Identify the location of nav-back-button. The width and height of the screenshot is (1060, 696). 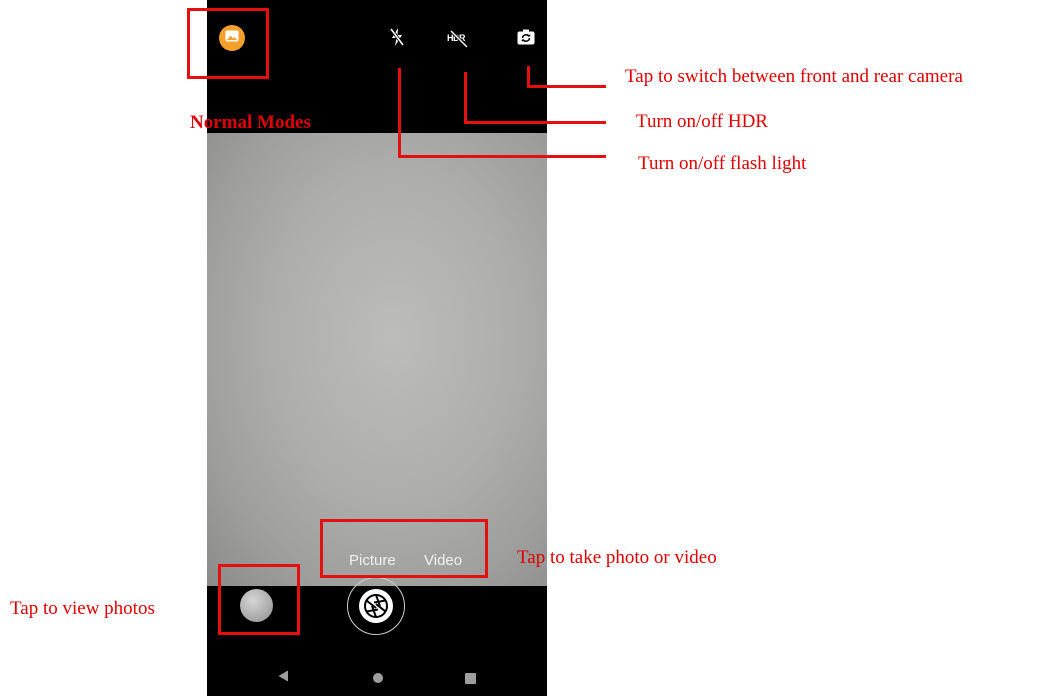
(283, 678).